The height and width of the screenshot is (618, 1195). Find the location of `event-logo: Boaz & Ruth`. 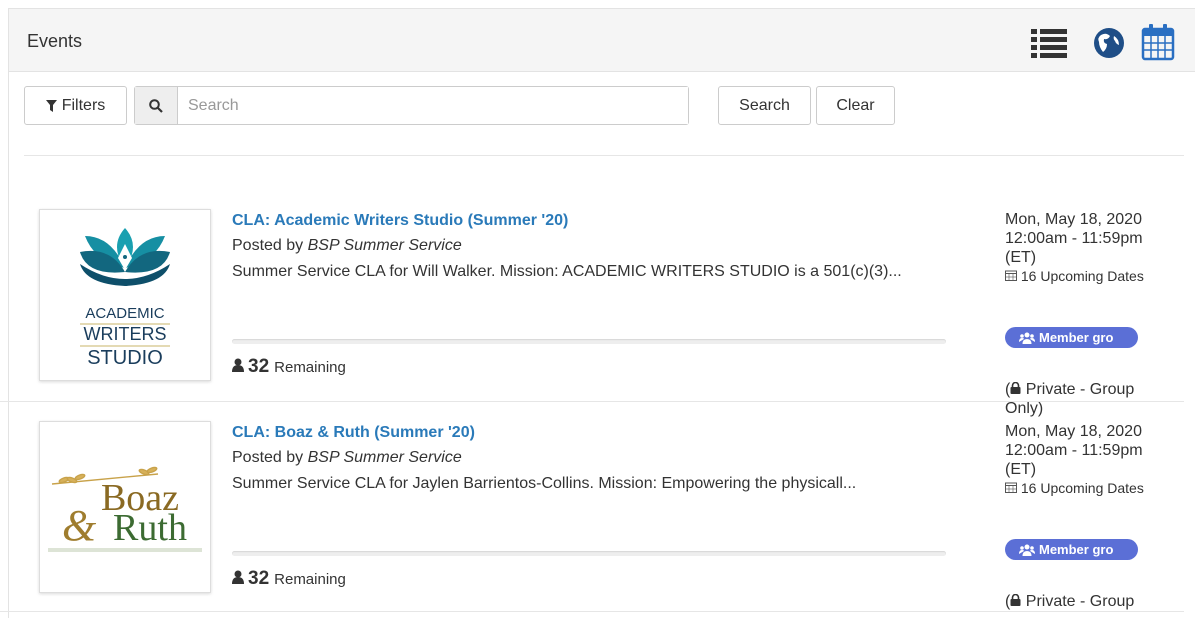

event-logo: Boaz & Ruth is located at coordinates (125, 507).